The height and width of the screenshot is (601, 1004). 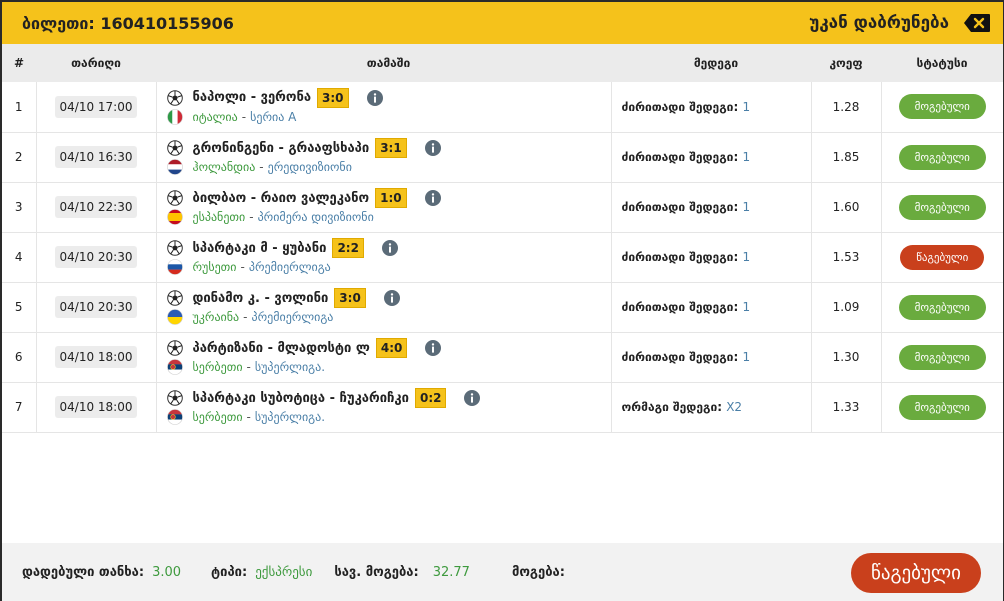 What do you see at coordinates (19, 157) in the screenshot?
I see `row-number: 2` at bounding box center [19, 157].